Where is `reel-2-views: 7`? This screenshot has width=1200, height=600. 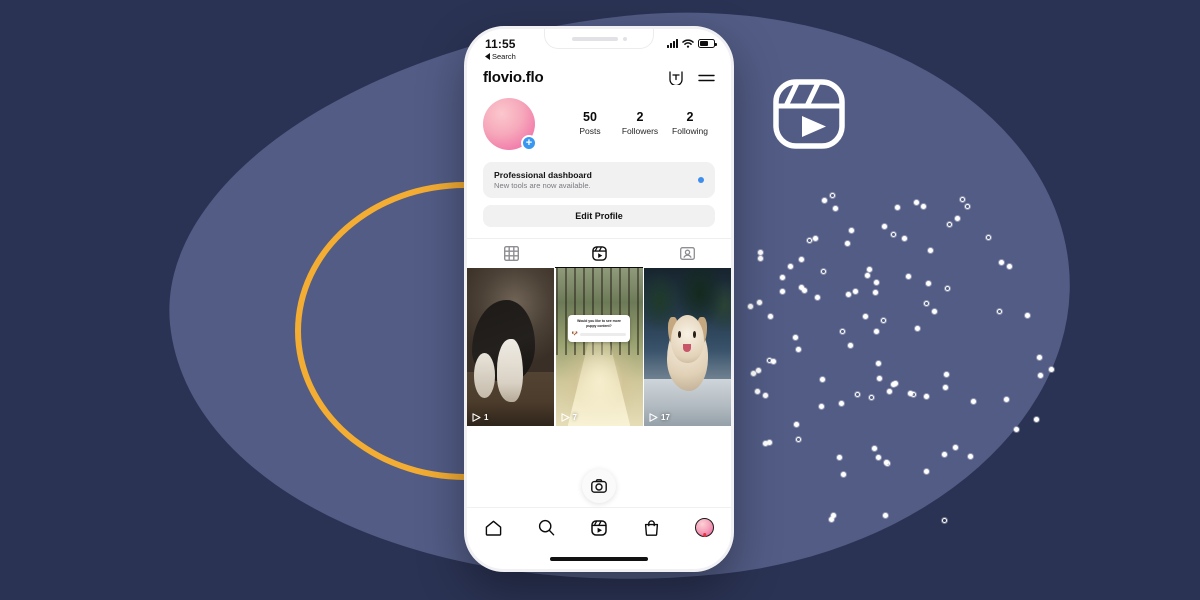 reel-2-views: 7 is located at coordinates (568, 417).